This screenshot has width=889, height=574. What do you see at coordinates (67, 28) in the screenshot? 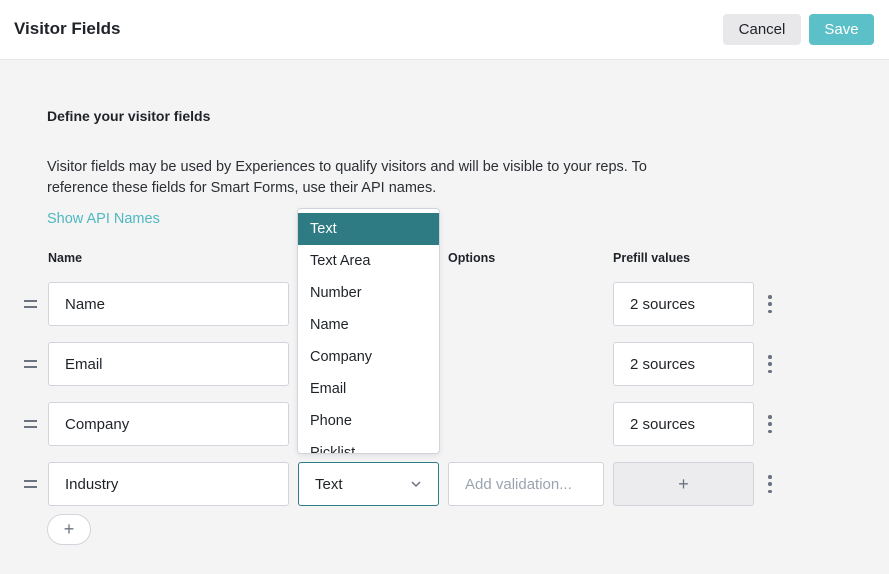
I see `page-title: Visitor Fields` at bounding box center [67, 28].